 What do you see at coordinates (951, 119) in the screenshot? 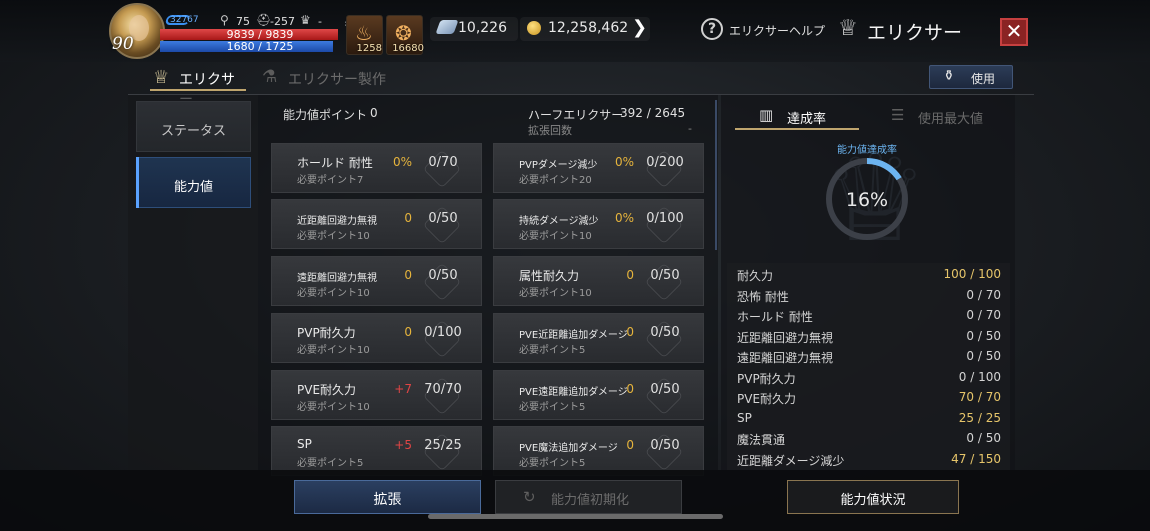
I see `tab-max-label: 使用最大値` at bounding box center [951, 119].